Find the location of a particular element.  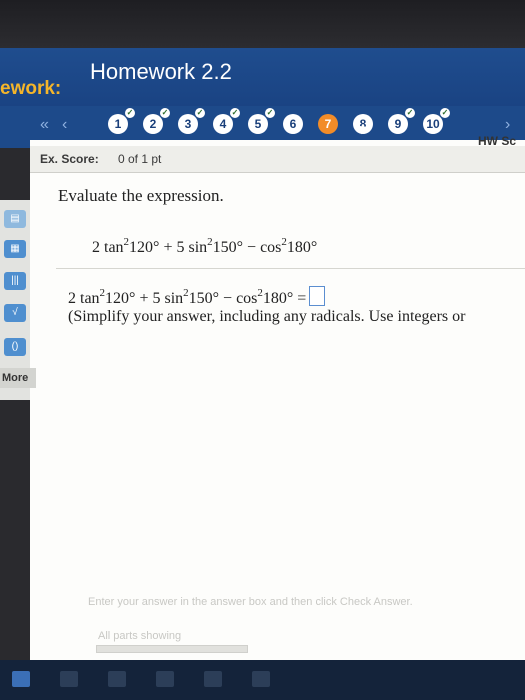

ex-score-value: 0 of 1 pt is located at coordinates (140, 159).